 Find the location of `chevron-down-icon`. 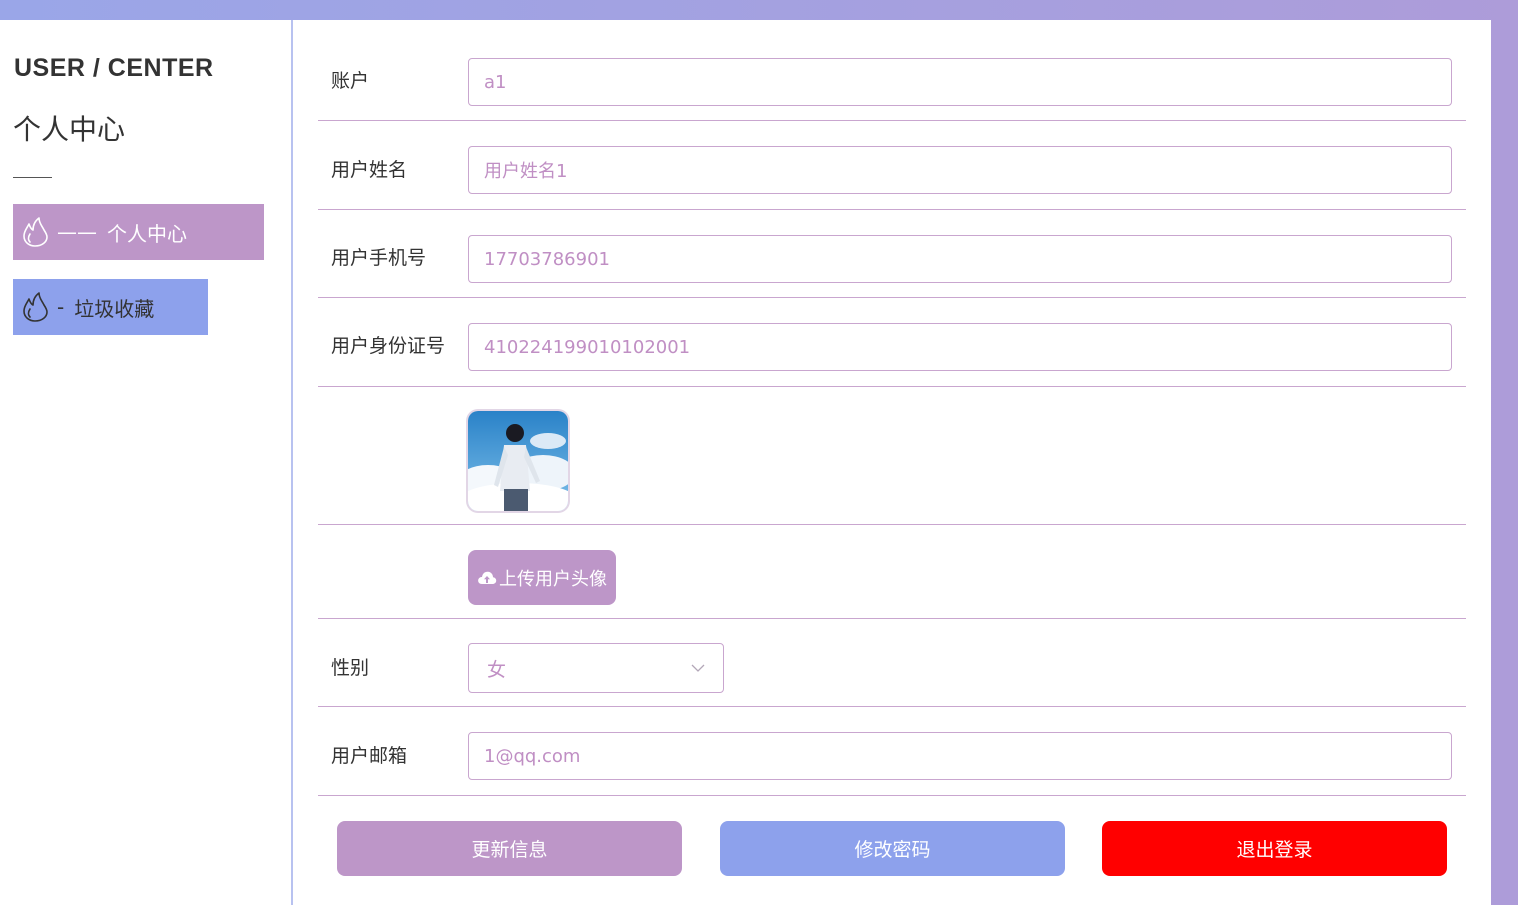

chevron-down-icon is located at coordinates (698, 668).